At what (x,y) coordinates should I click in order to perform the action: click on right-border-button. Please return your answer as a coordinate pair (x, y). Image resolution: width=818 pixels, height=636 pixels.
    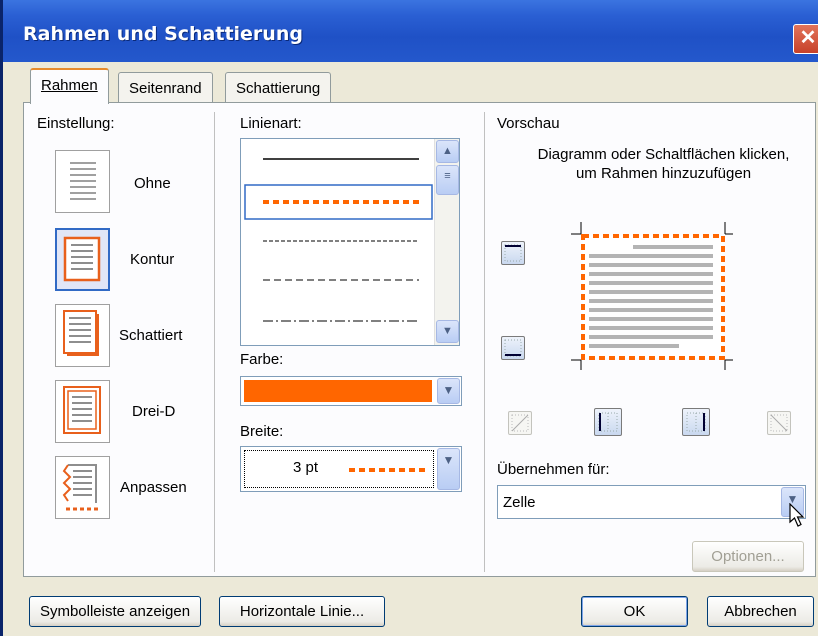
    Looking at the image, I should click on (696, 422).